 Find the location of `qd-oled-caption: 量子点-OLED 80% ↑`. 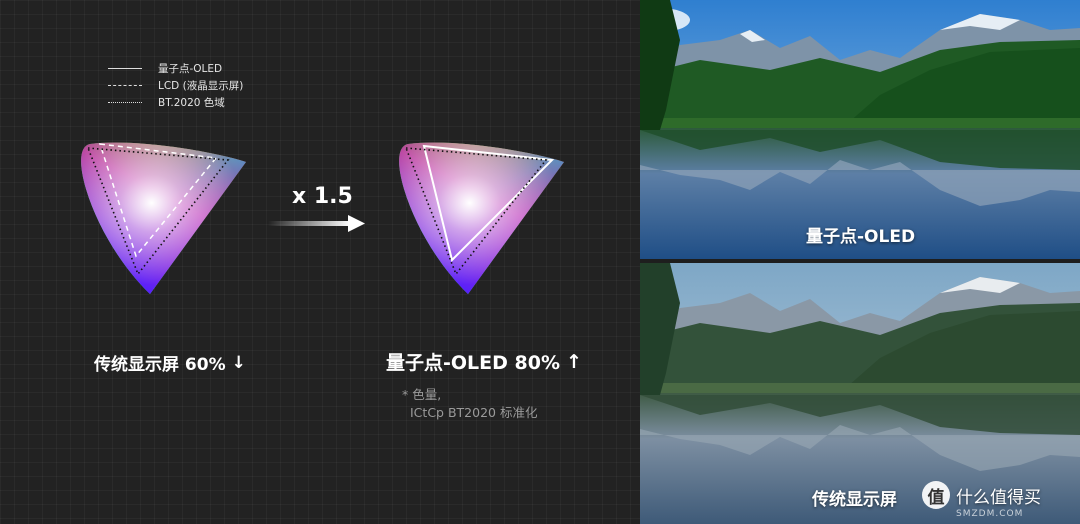

qd-oled-caption: 量子点-OLED 80% ↑ is located at coordinates (484, 361).